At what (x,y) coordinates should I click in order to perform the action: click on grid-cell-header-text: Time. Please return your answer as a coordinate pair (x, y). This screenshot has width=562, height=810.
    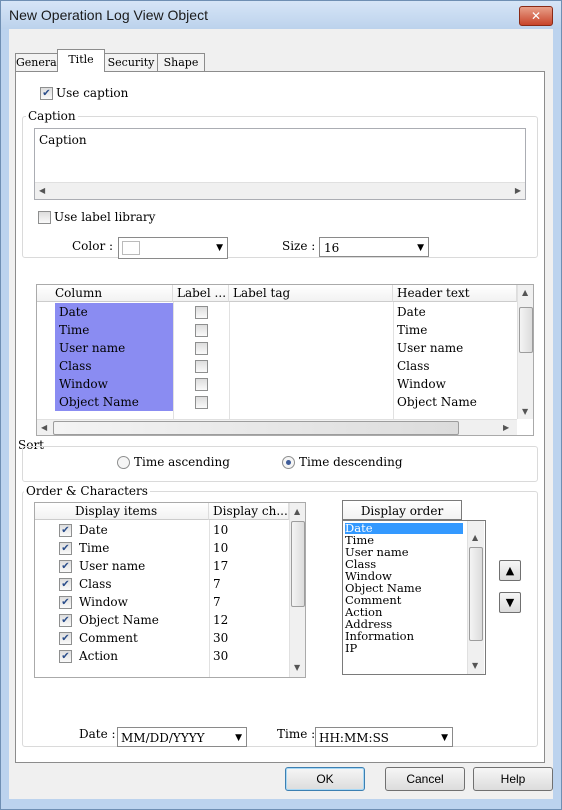
    Looking at the image, I should click on (455, 330).